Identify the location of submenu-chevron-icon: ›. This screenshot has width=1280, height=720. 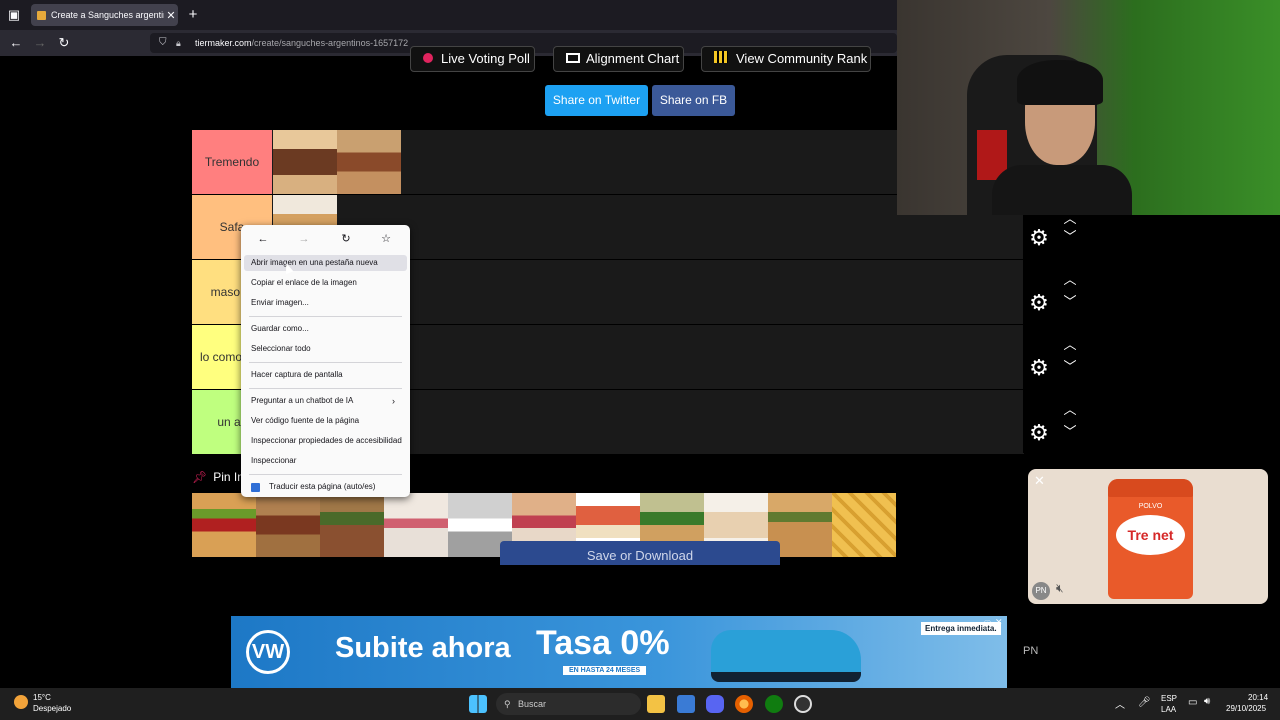
(393, 401).